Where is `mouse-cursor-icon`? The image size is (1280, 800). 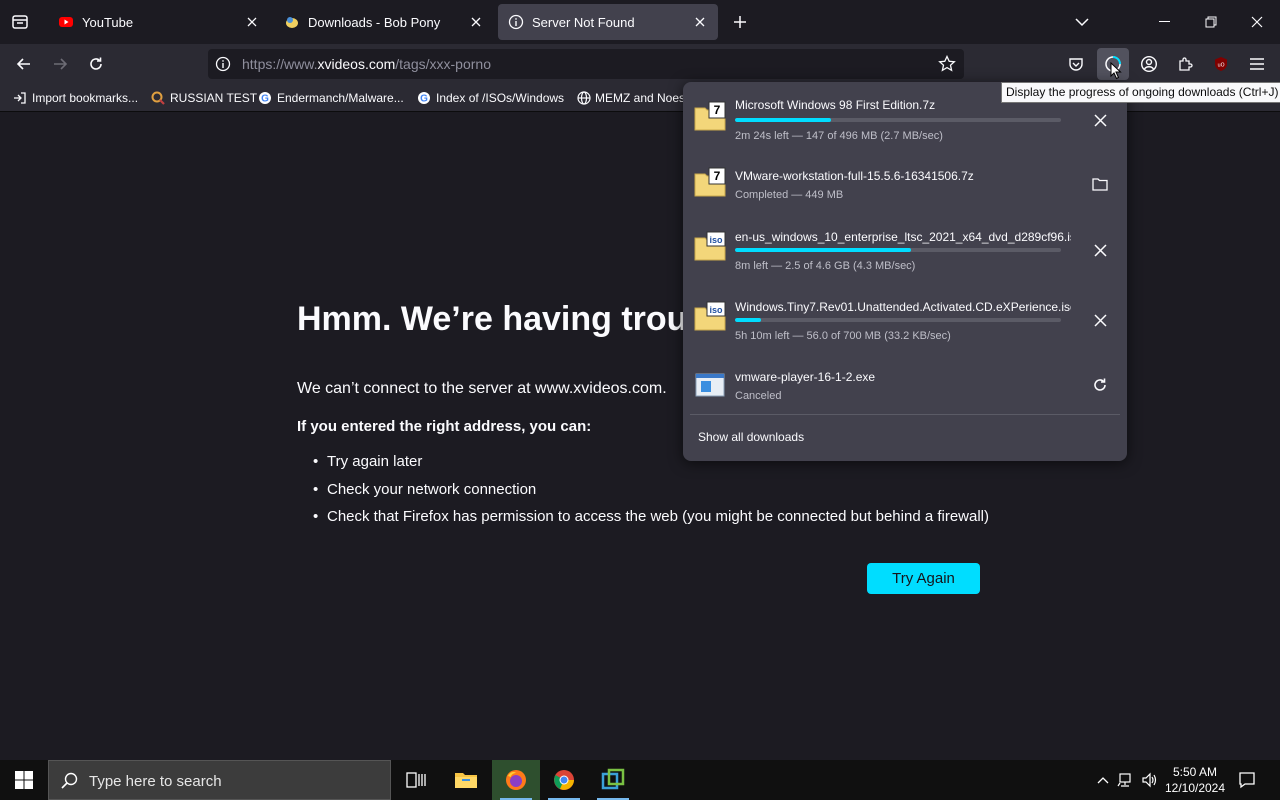
mouse-cursor-icon is located at coordinates (1116, 71).